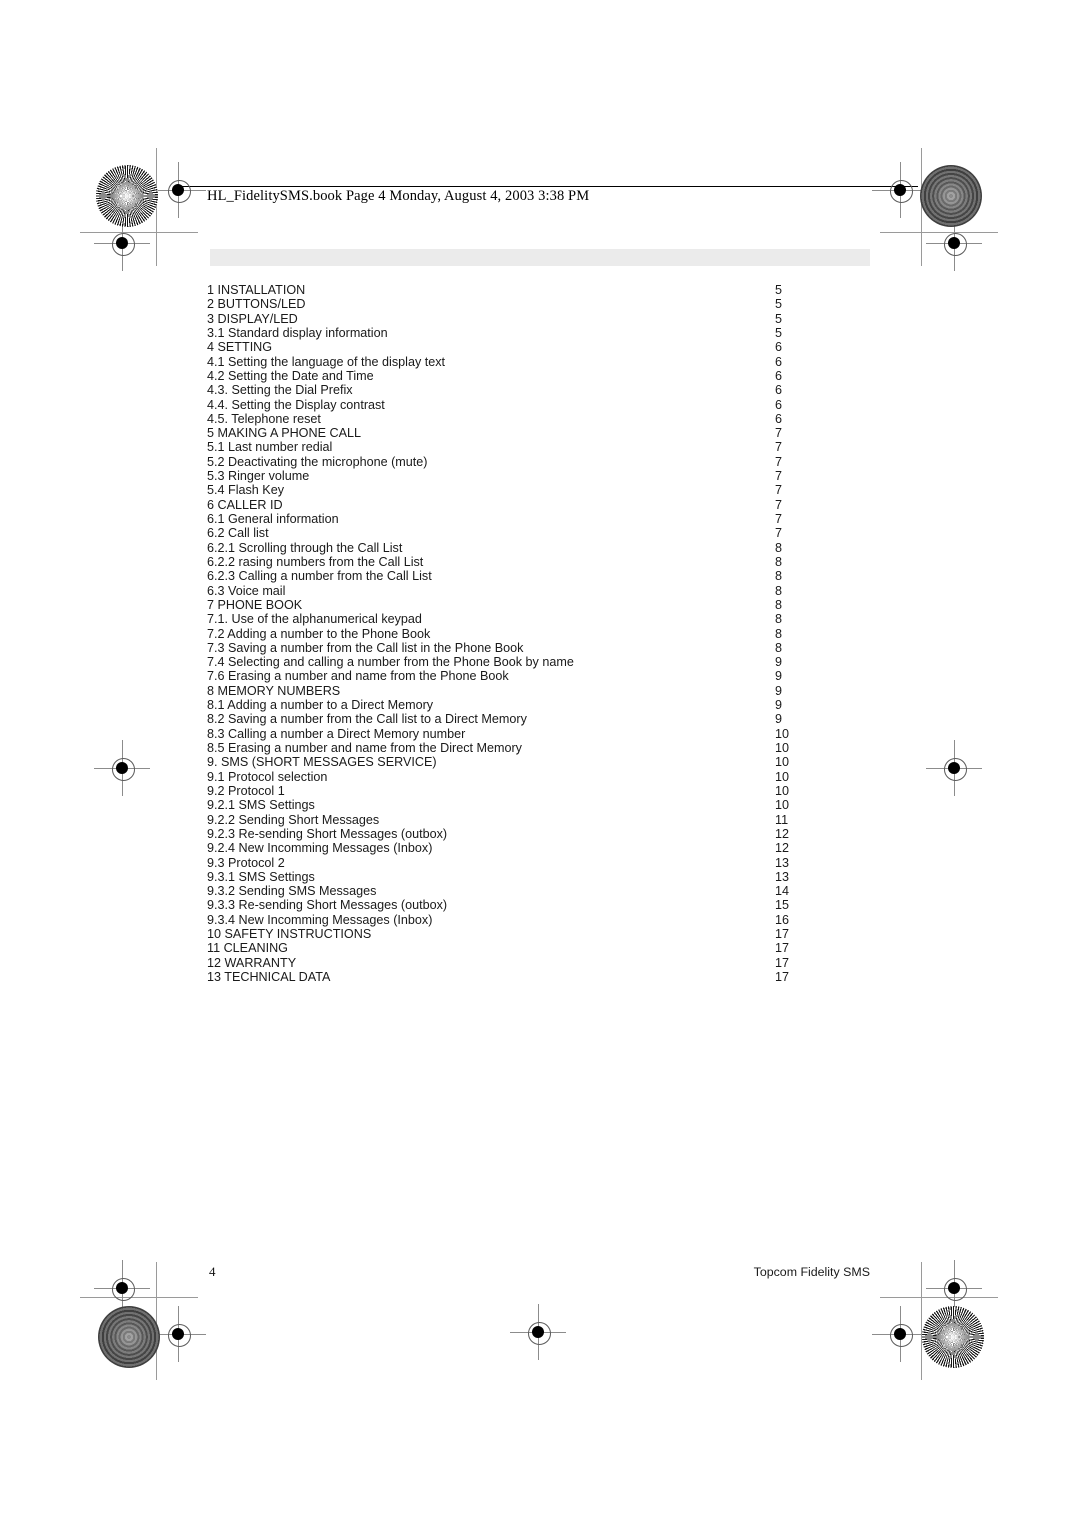  What do you see at coordinates (267, 776) in the screenshot?
I see `toc-entry-title: 9.1 Protocol selection` at bounding box center [267, 776].